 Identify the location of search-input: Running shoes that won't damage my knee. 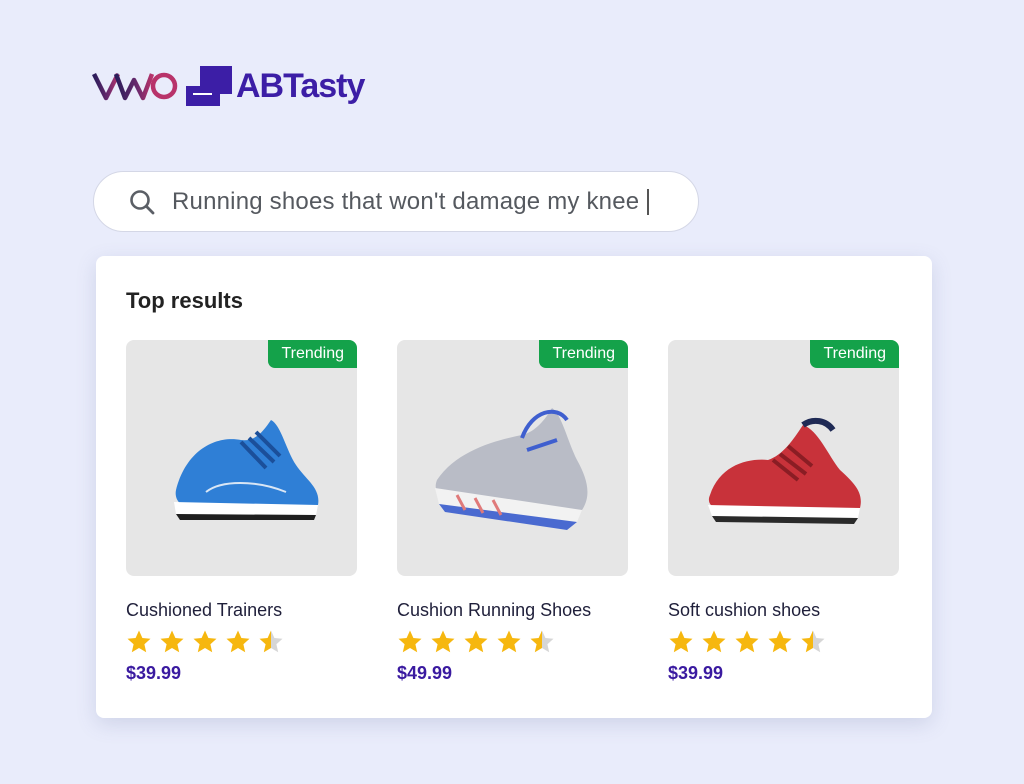
(411, 201).